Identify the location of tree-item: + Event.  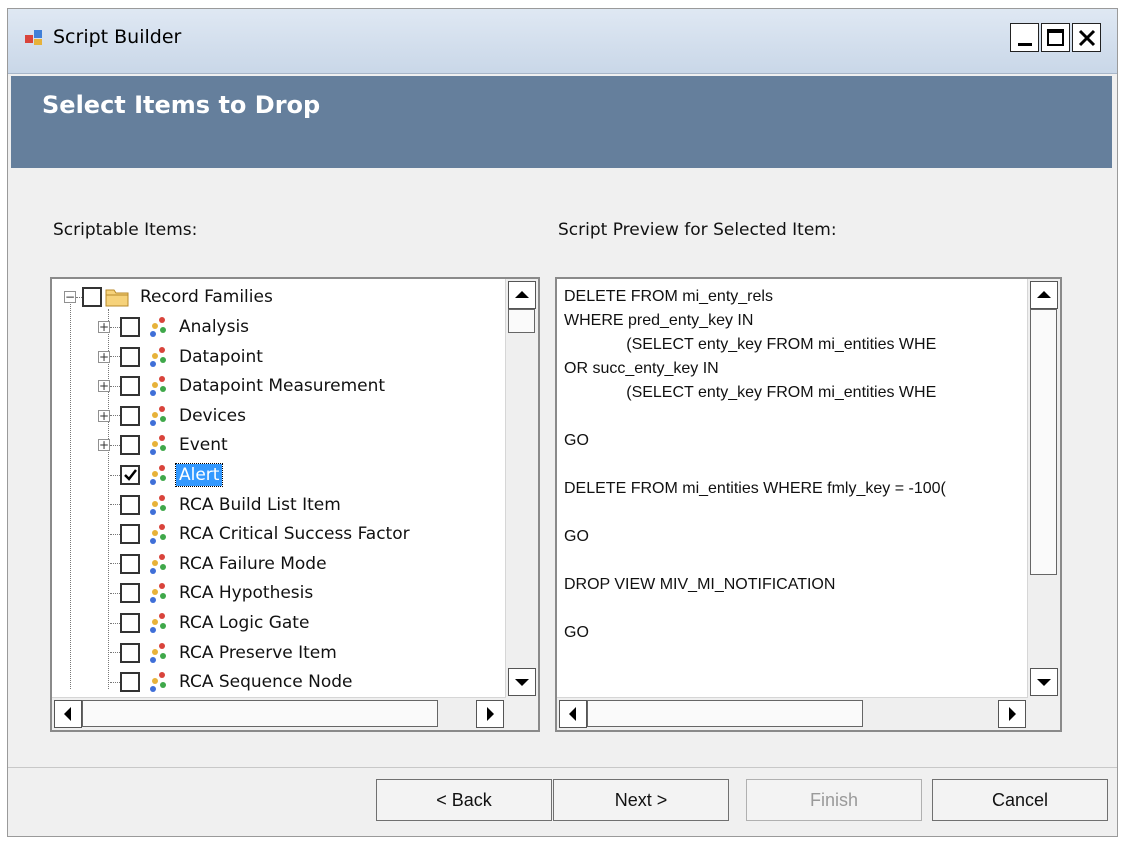
(164, 445).